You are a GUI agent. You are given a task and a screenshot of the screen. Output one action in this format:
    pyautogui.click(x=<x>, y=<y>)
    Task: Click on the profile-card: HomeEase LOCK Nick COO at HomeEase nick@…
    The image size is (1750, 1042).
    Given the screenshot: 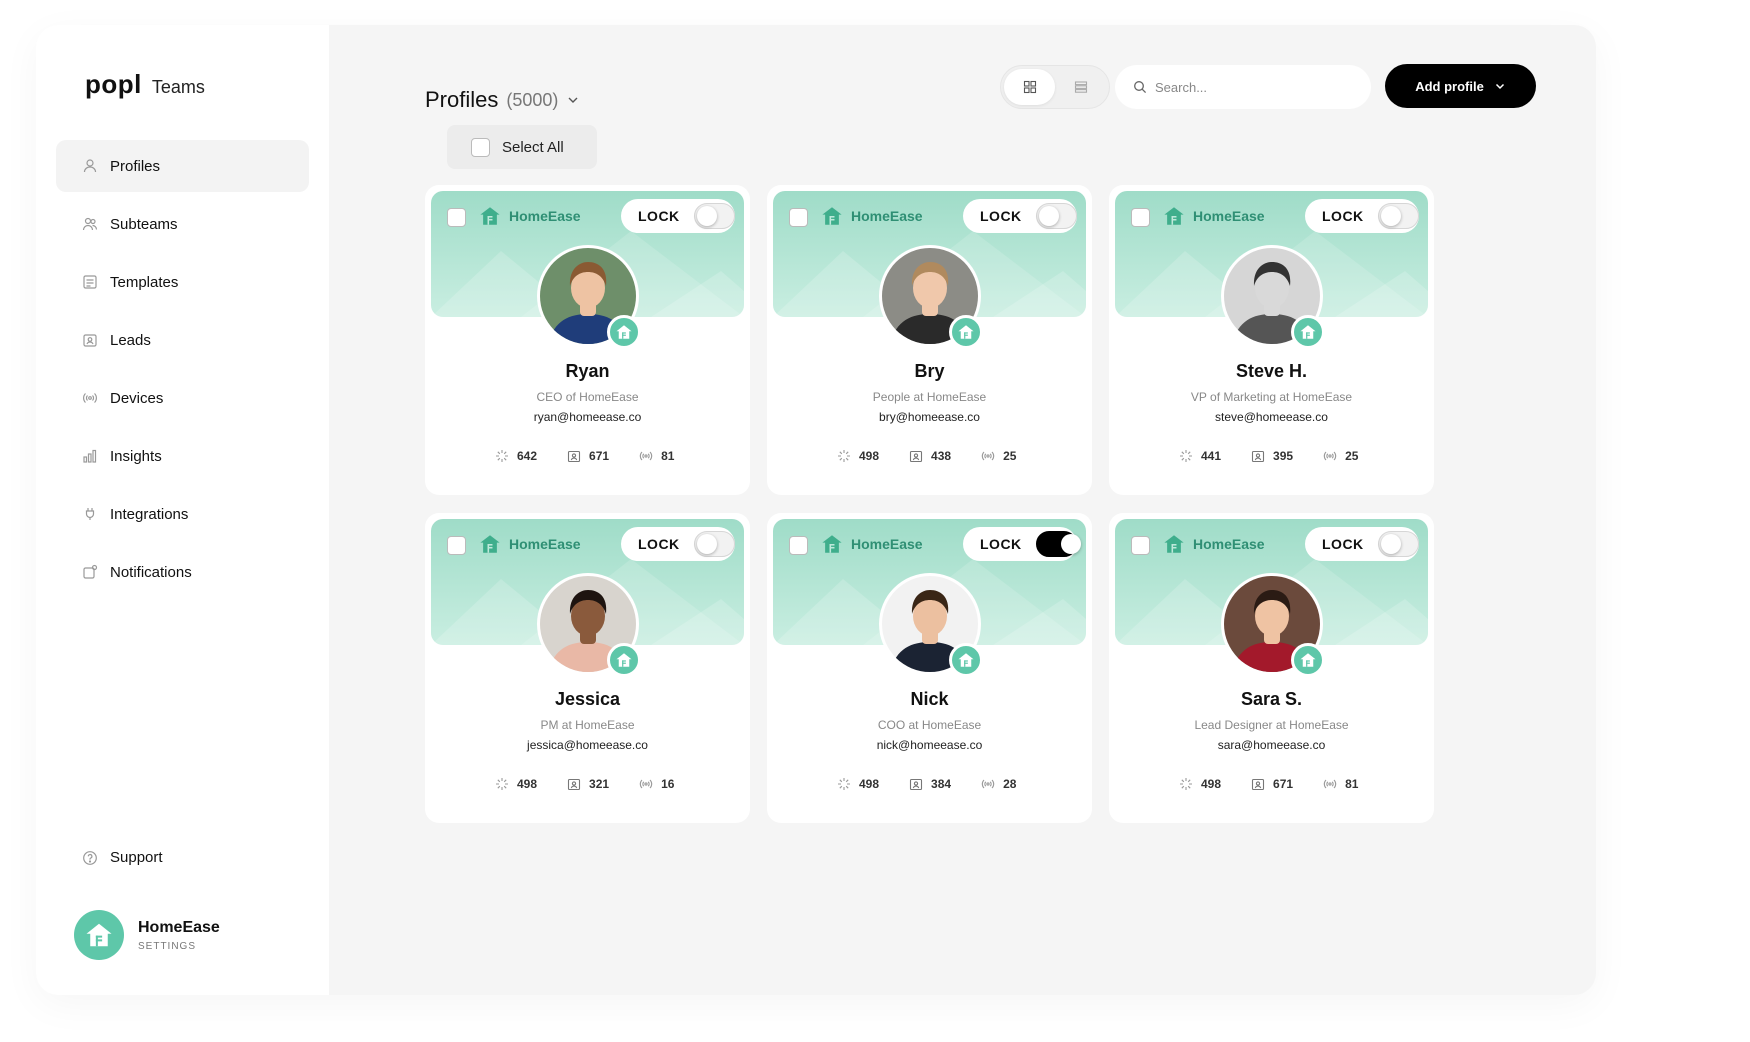 What is the action you would take?
    pyautogui.click(x=929, y=668)
    